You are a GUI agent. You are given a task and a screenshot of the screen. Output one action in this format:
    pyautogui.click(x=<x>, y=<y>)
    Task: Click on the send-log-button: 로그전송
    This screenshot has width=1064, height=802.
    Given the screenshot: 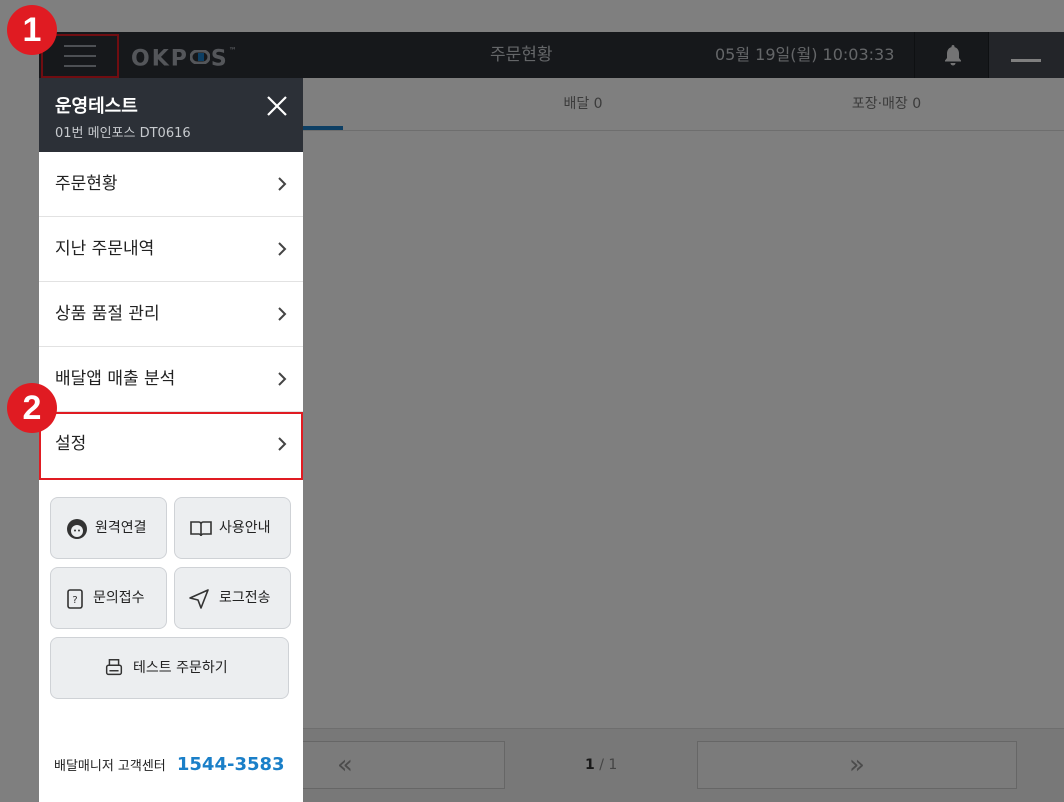 What is the action you would take?
    pyautogui.click(x=232, y=598)
    